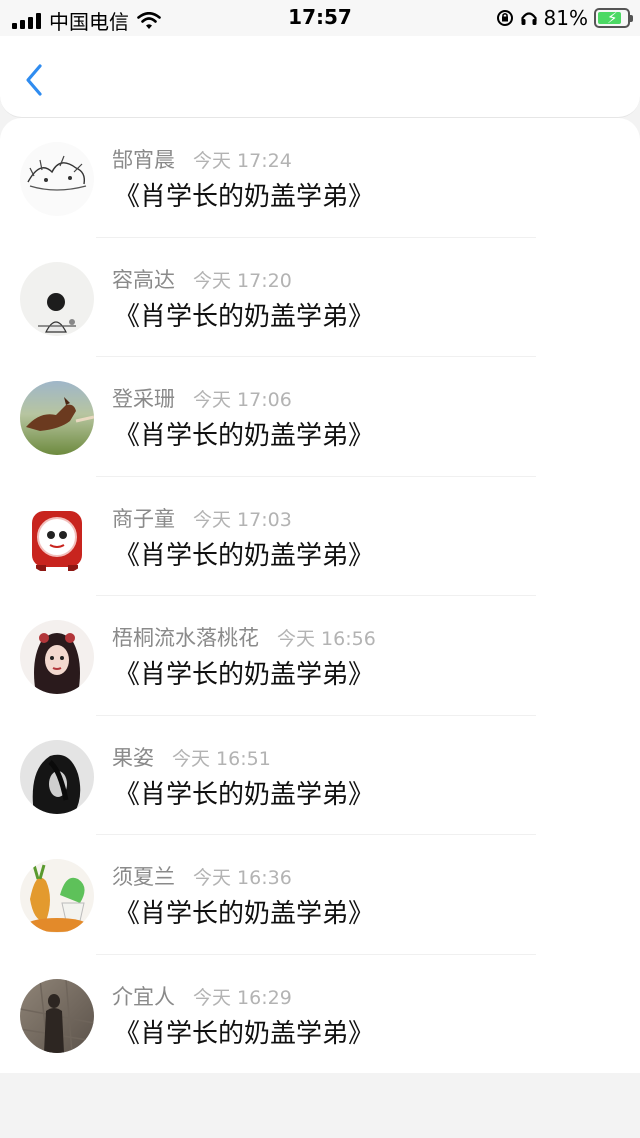 The image size is (640, 1138). I want to click on status-right: 81% ⚡, so click(564, 18).